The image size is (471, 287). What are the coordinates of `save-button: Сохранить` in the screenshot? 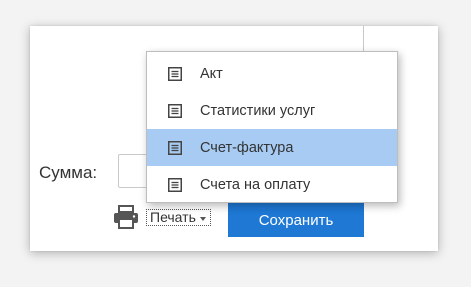 It's located at (296, 220).